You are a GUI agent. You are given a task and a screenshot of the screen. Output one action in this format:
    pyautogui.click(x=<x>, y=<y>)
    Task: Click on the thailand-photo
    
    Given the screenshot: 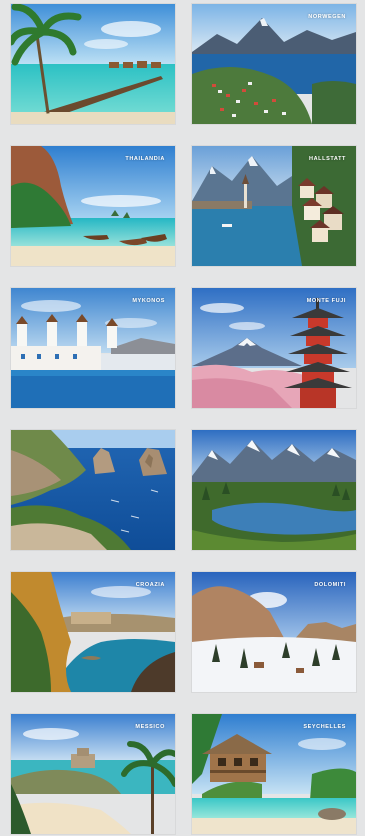 What is the action you would take?
    pyautogui.click(x=93, y=206)
    